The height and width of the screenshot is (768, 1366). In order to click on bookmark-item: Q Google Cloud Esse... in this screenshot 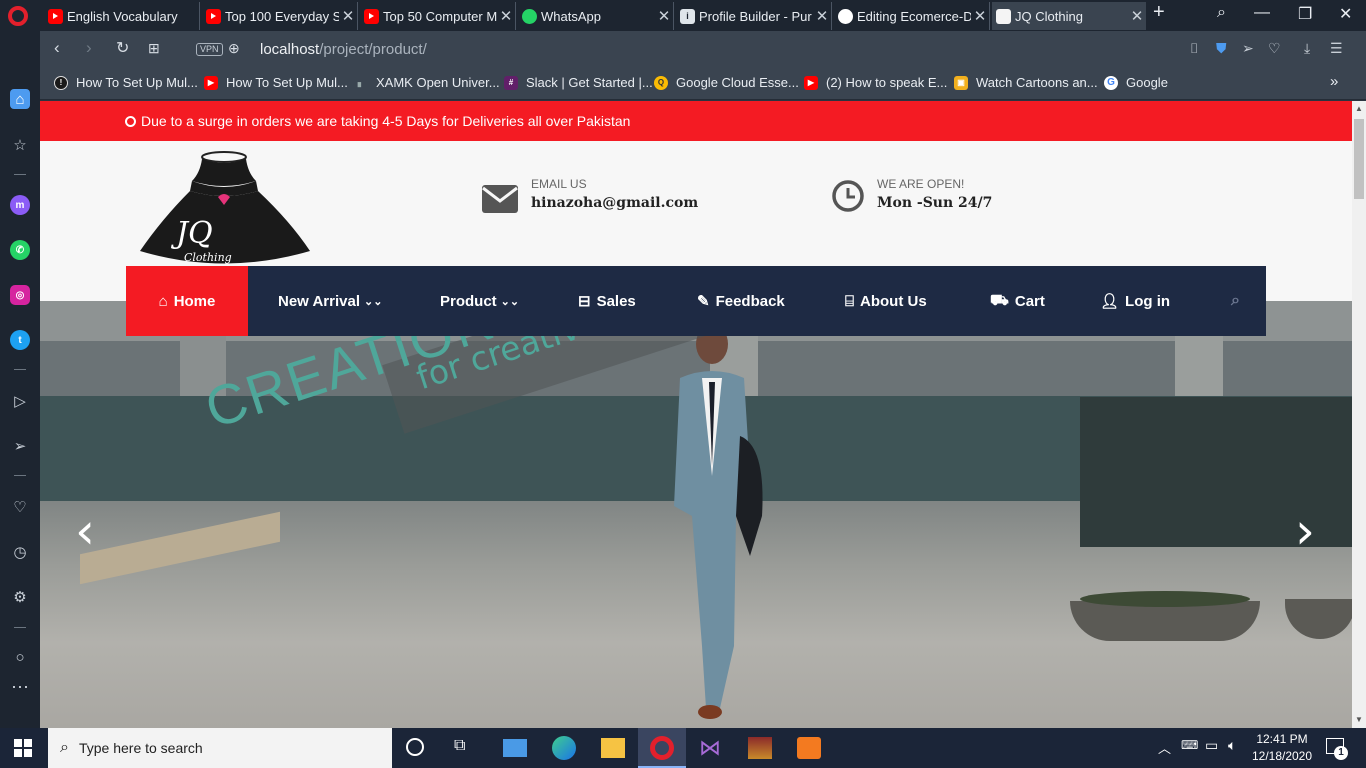, I will do `click(726, 82)`.